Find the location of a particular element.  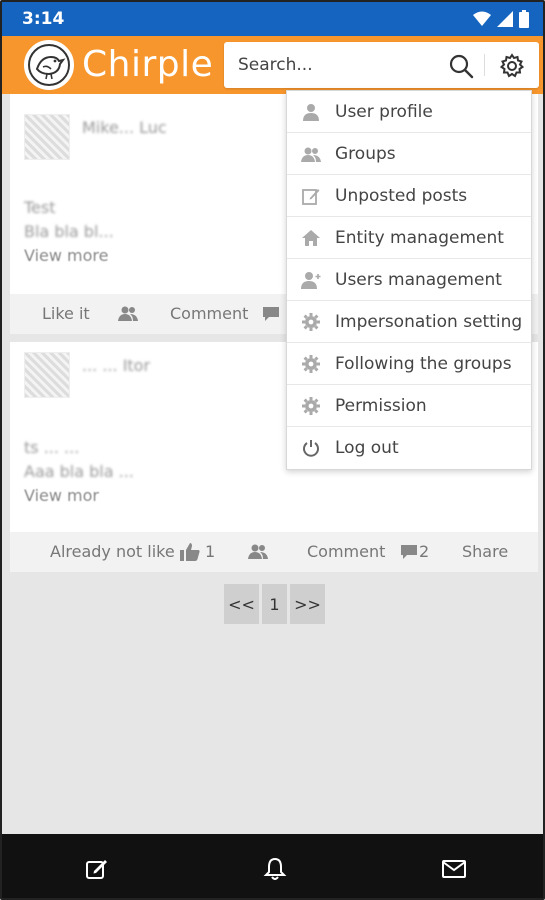

menu-item-impersonation-setting: Impersonation setting is located at coordinates (409, 322).